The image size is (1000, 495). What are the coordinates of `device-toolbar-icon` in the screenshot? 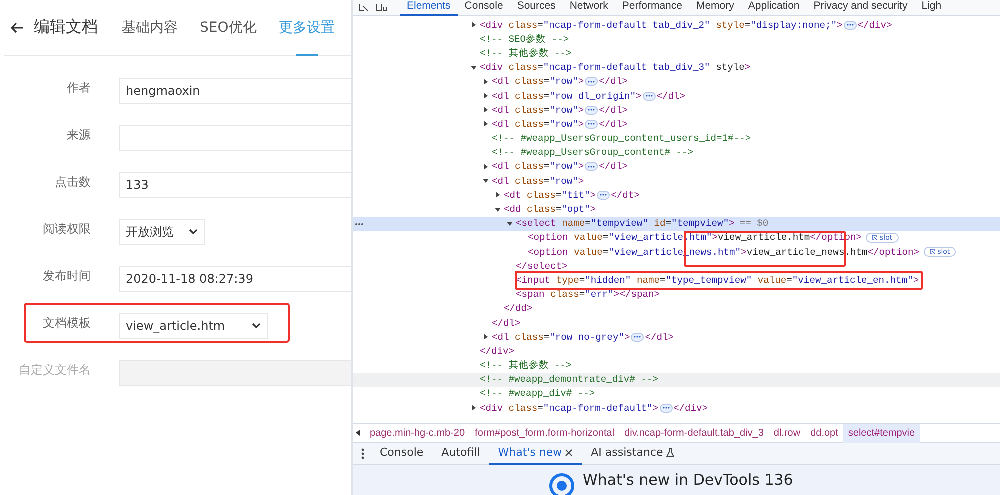 It's located at (382, 8).